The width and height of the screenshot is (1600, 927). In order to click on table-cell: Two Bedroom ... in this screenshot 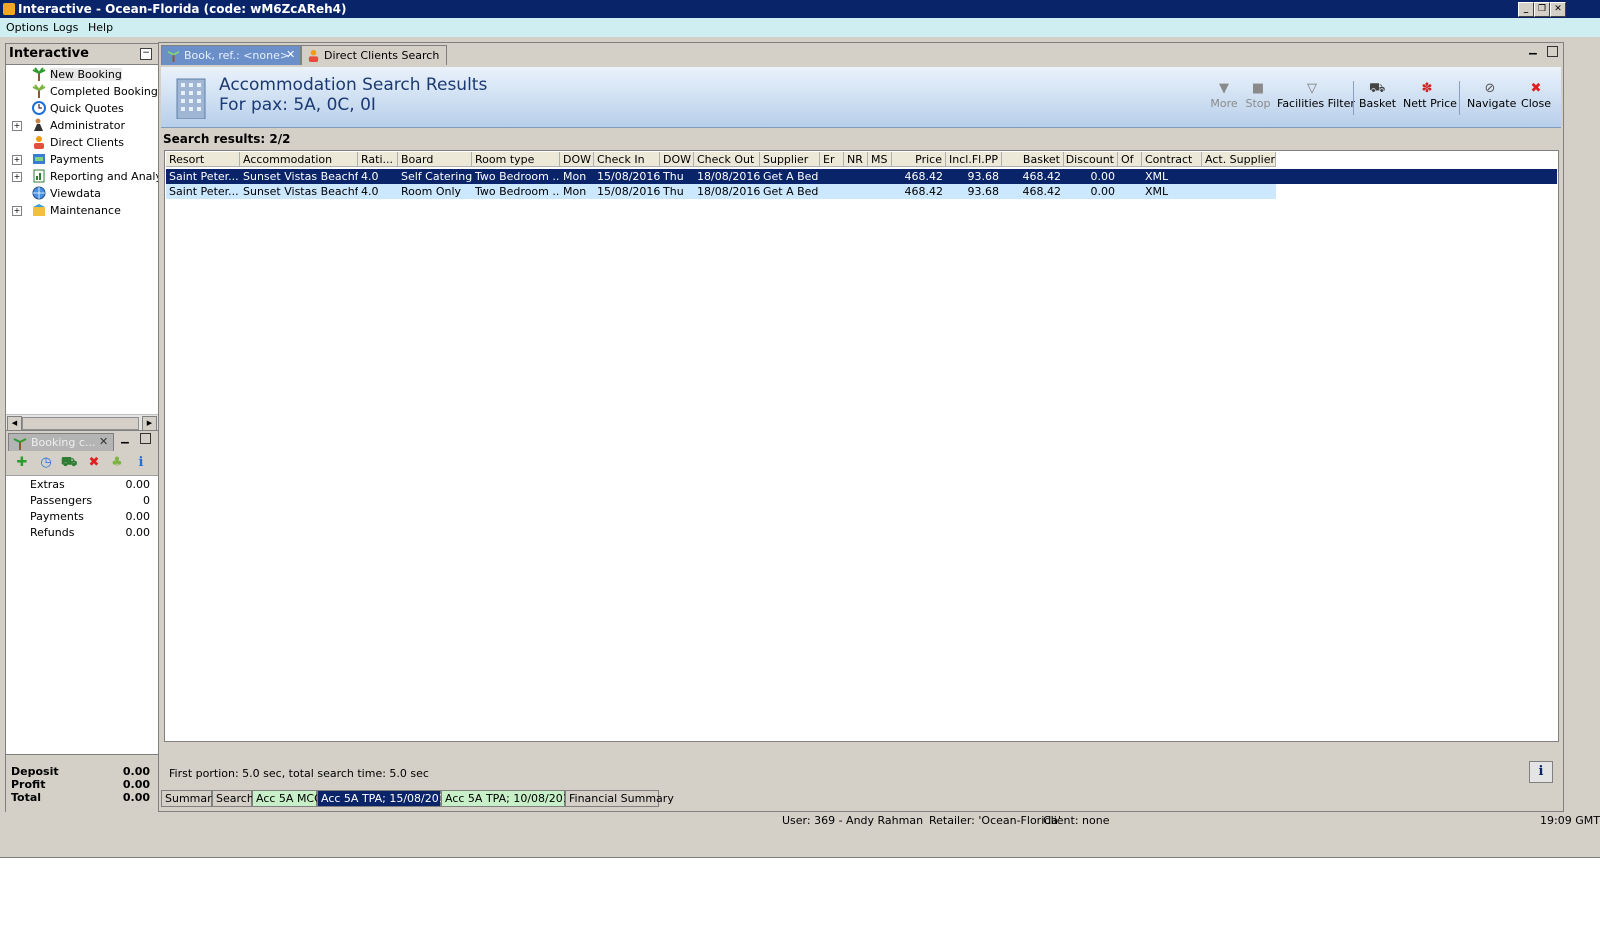, I will do `click(517, 191)`.